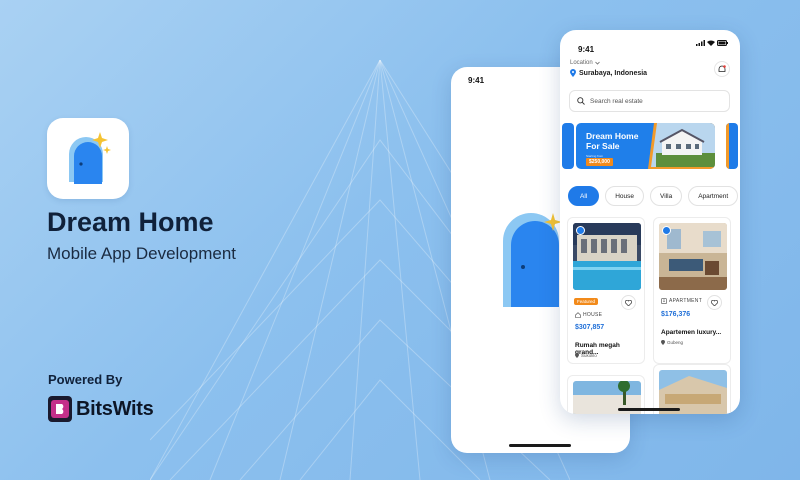 This screenshot has width=800, height=480. I want to click on banner-house-image, so click(681, 146).